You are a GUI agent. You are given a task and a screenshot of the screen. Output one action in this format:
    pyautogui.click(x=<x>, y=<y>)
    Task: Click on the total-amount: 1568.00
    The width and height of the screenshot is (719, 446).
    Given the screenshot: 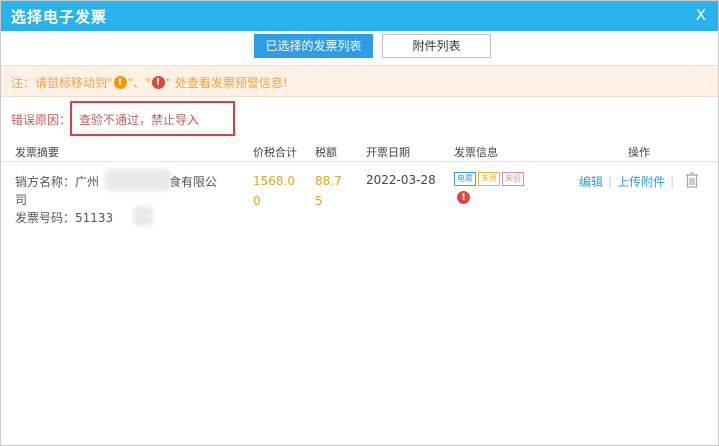 What is the action you would take?
    pyautogui.click(x=274, y=191)
    